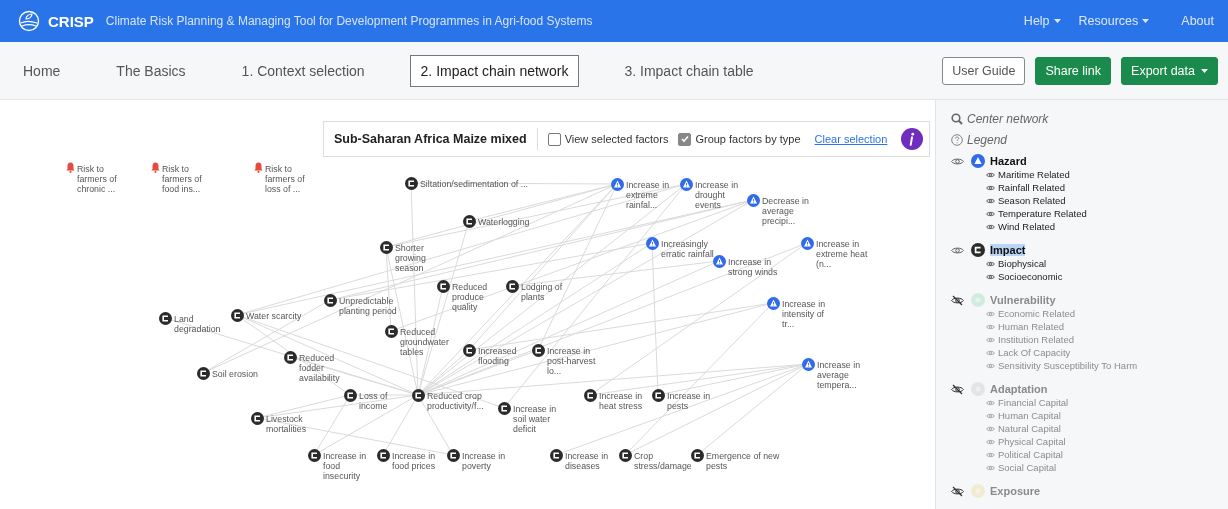 The image size is (1228, 509). Describe the element at coordinates (42, 70) in the screenshot. I see `nav-tab: Home` at that location.